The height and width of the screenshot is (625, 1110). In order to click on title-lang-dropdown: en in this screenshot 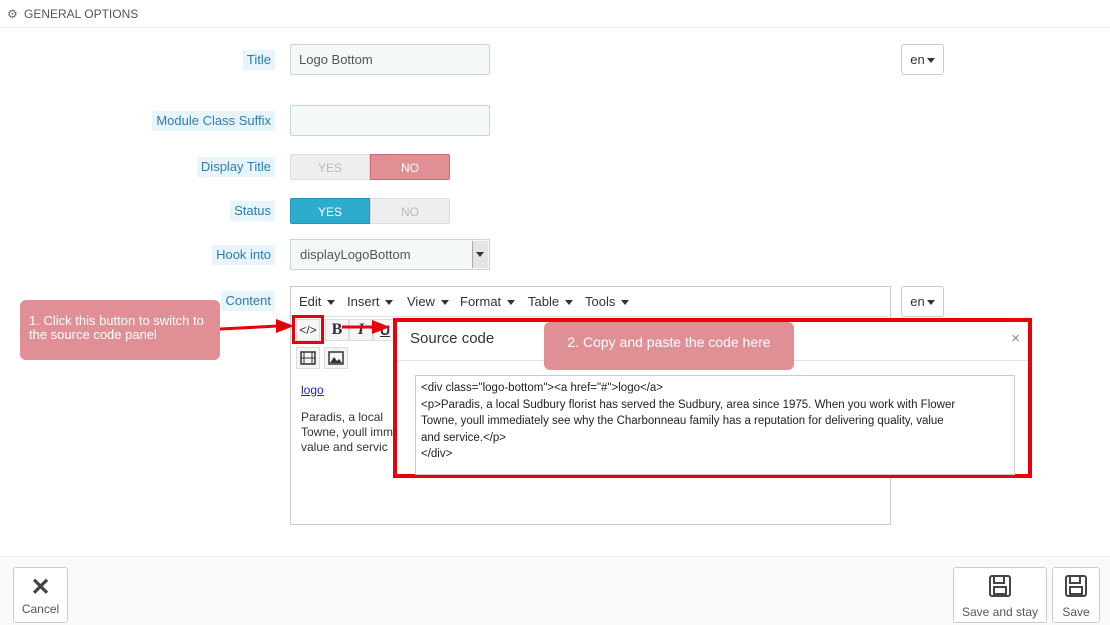, I will do `click(922, 59)`.